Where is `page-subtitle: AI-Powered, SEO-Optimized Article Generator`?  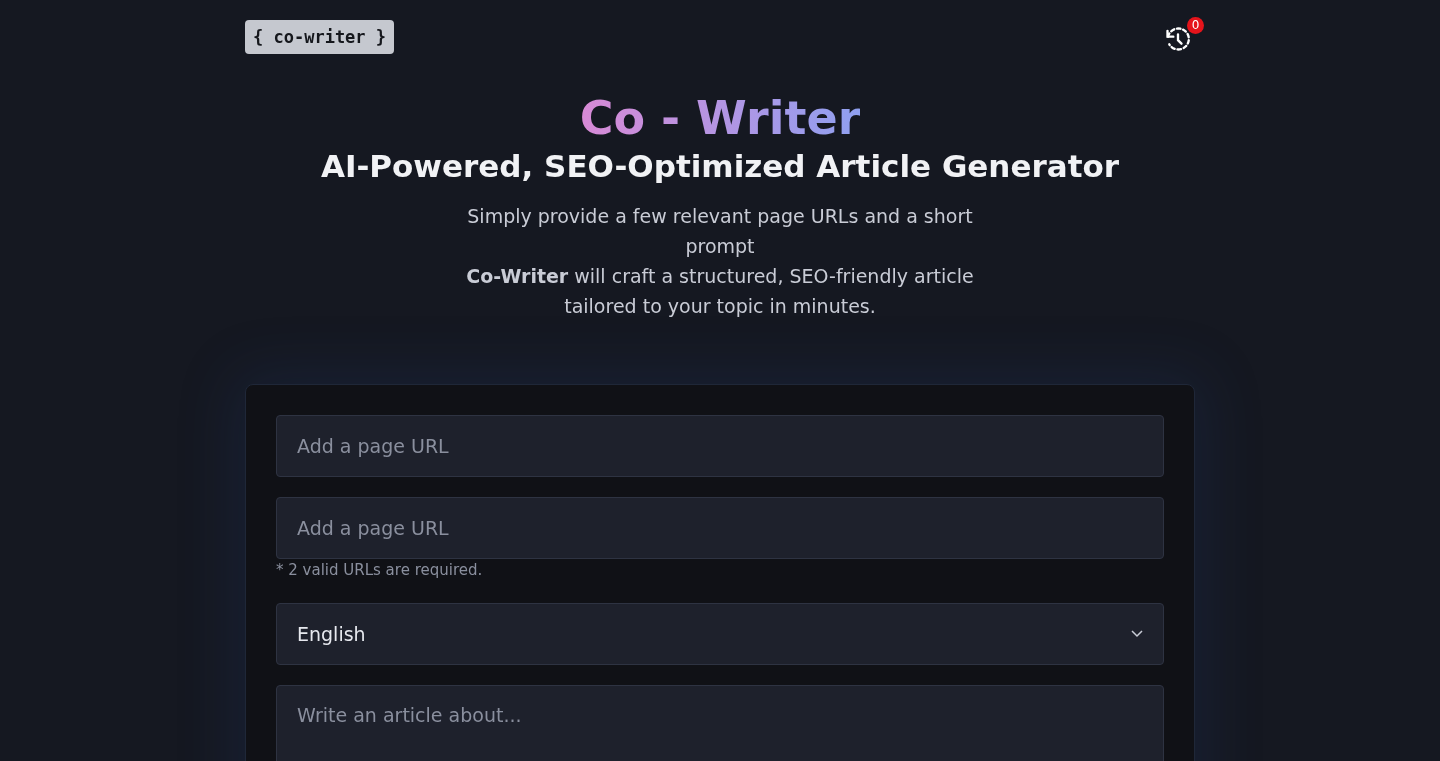 page-subtitle: AI-Powered, SEO-Optimized Article Generator is located at coordinates (720, 166).